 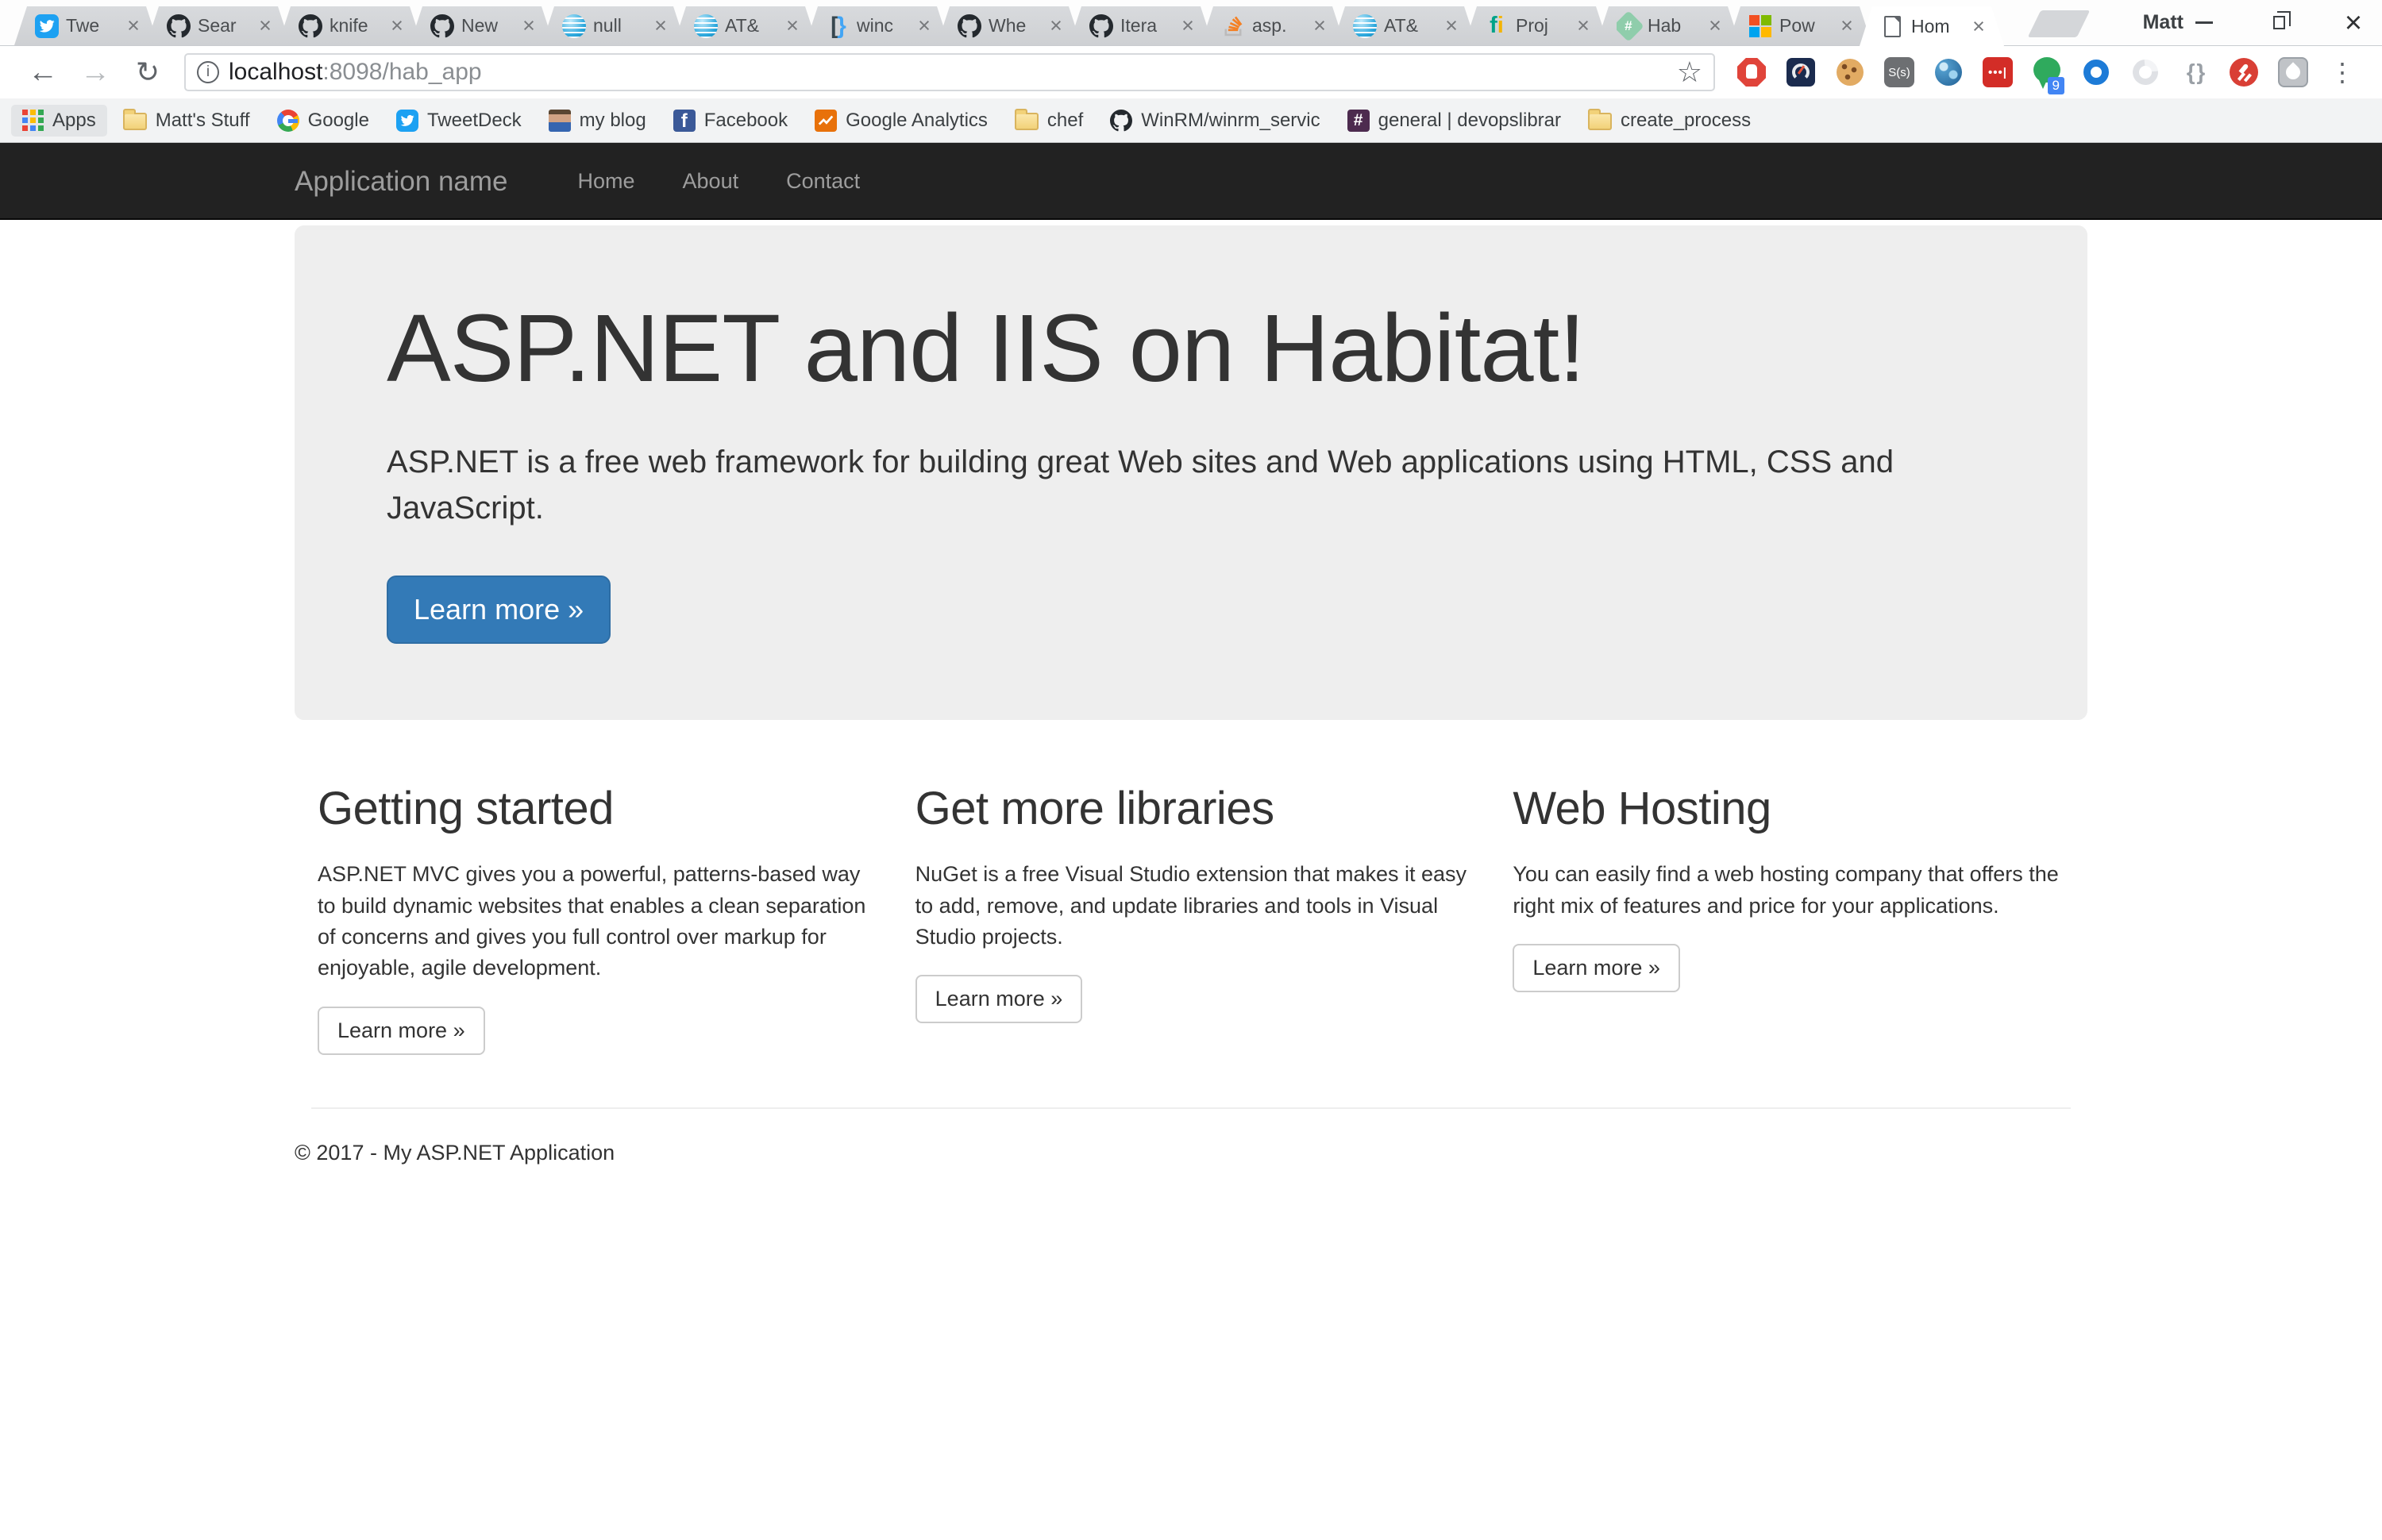 I want to click on forward-icon, so click(x=95, y=72).